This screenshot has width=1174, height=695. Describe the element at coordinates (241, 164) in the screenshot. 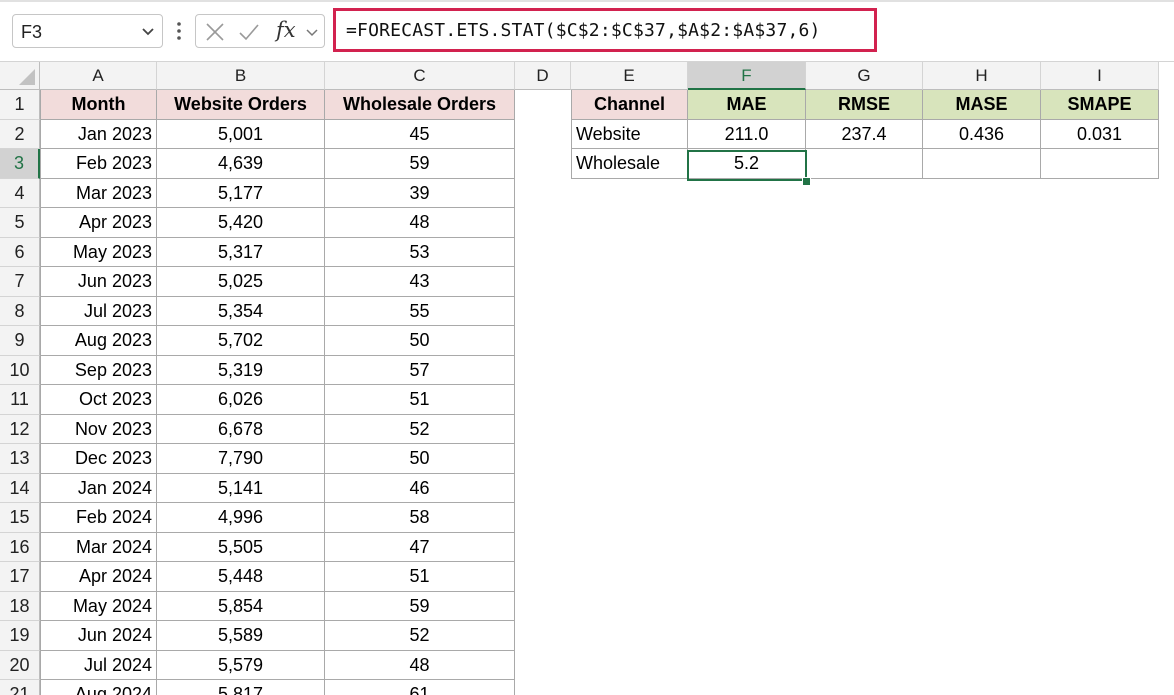

I see `table-cell: 4,639` at that location.